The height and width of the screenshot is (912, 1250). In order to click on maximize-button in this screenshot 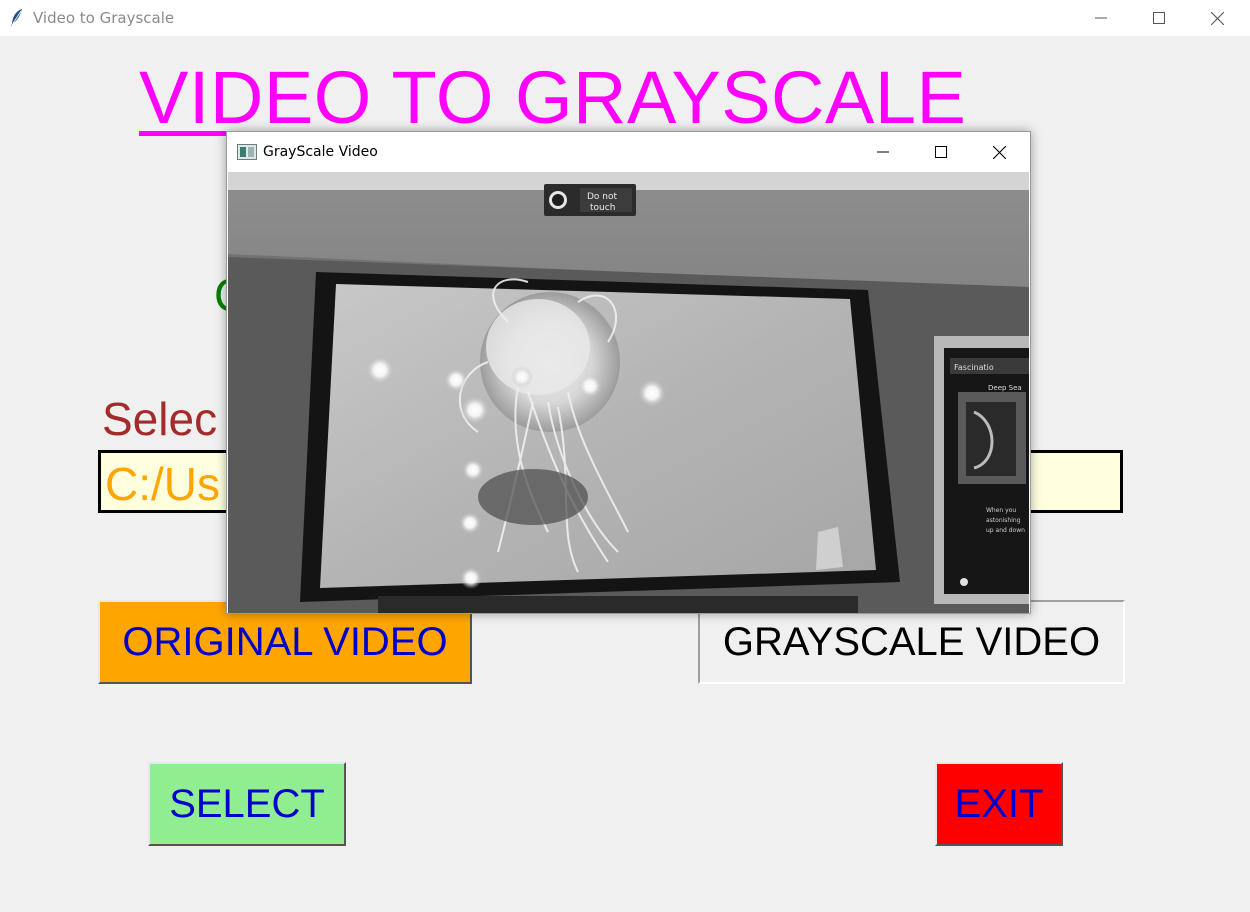, I will do `click(1159, 18)`.